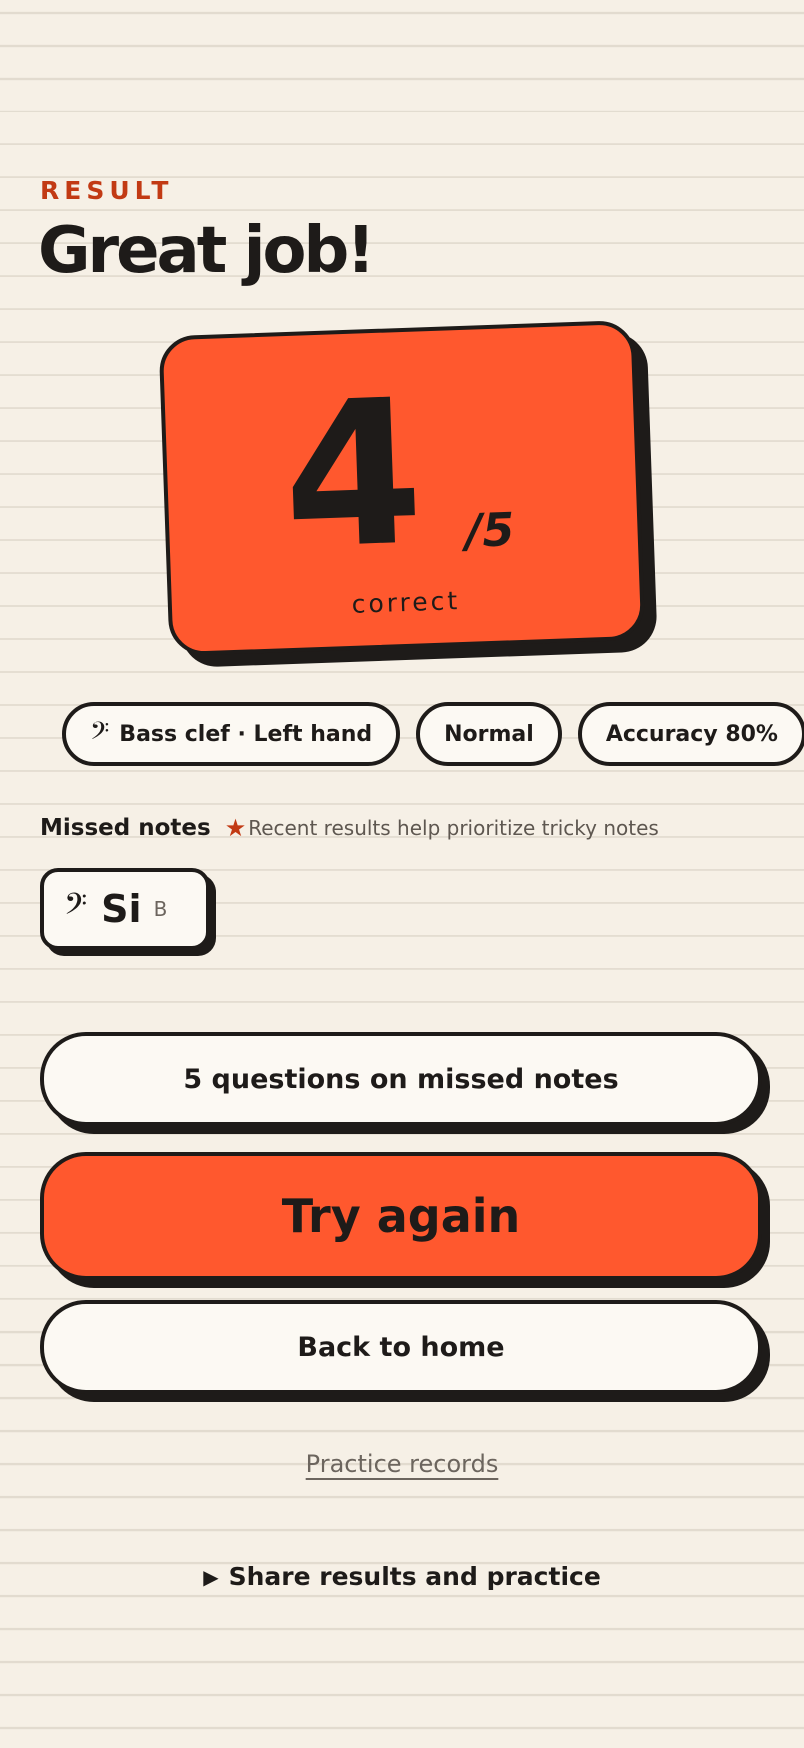 The height and width of the screenshot is (1748, 804). What do you see at coordinates (246, 734) in the screenshot?
I see `chip-clef-hand-label: Bass clef · Left hand` at bounding box center [246, 734].